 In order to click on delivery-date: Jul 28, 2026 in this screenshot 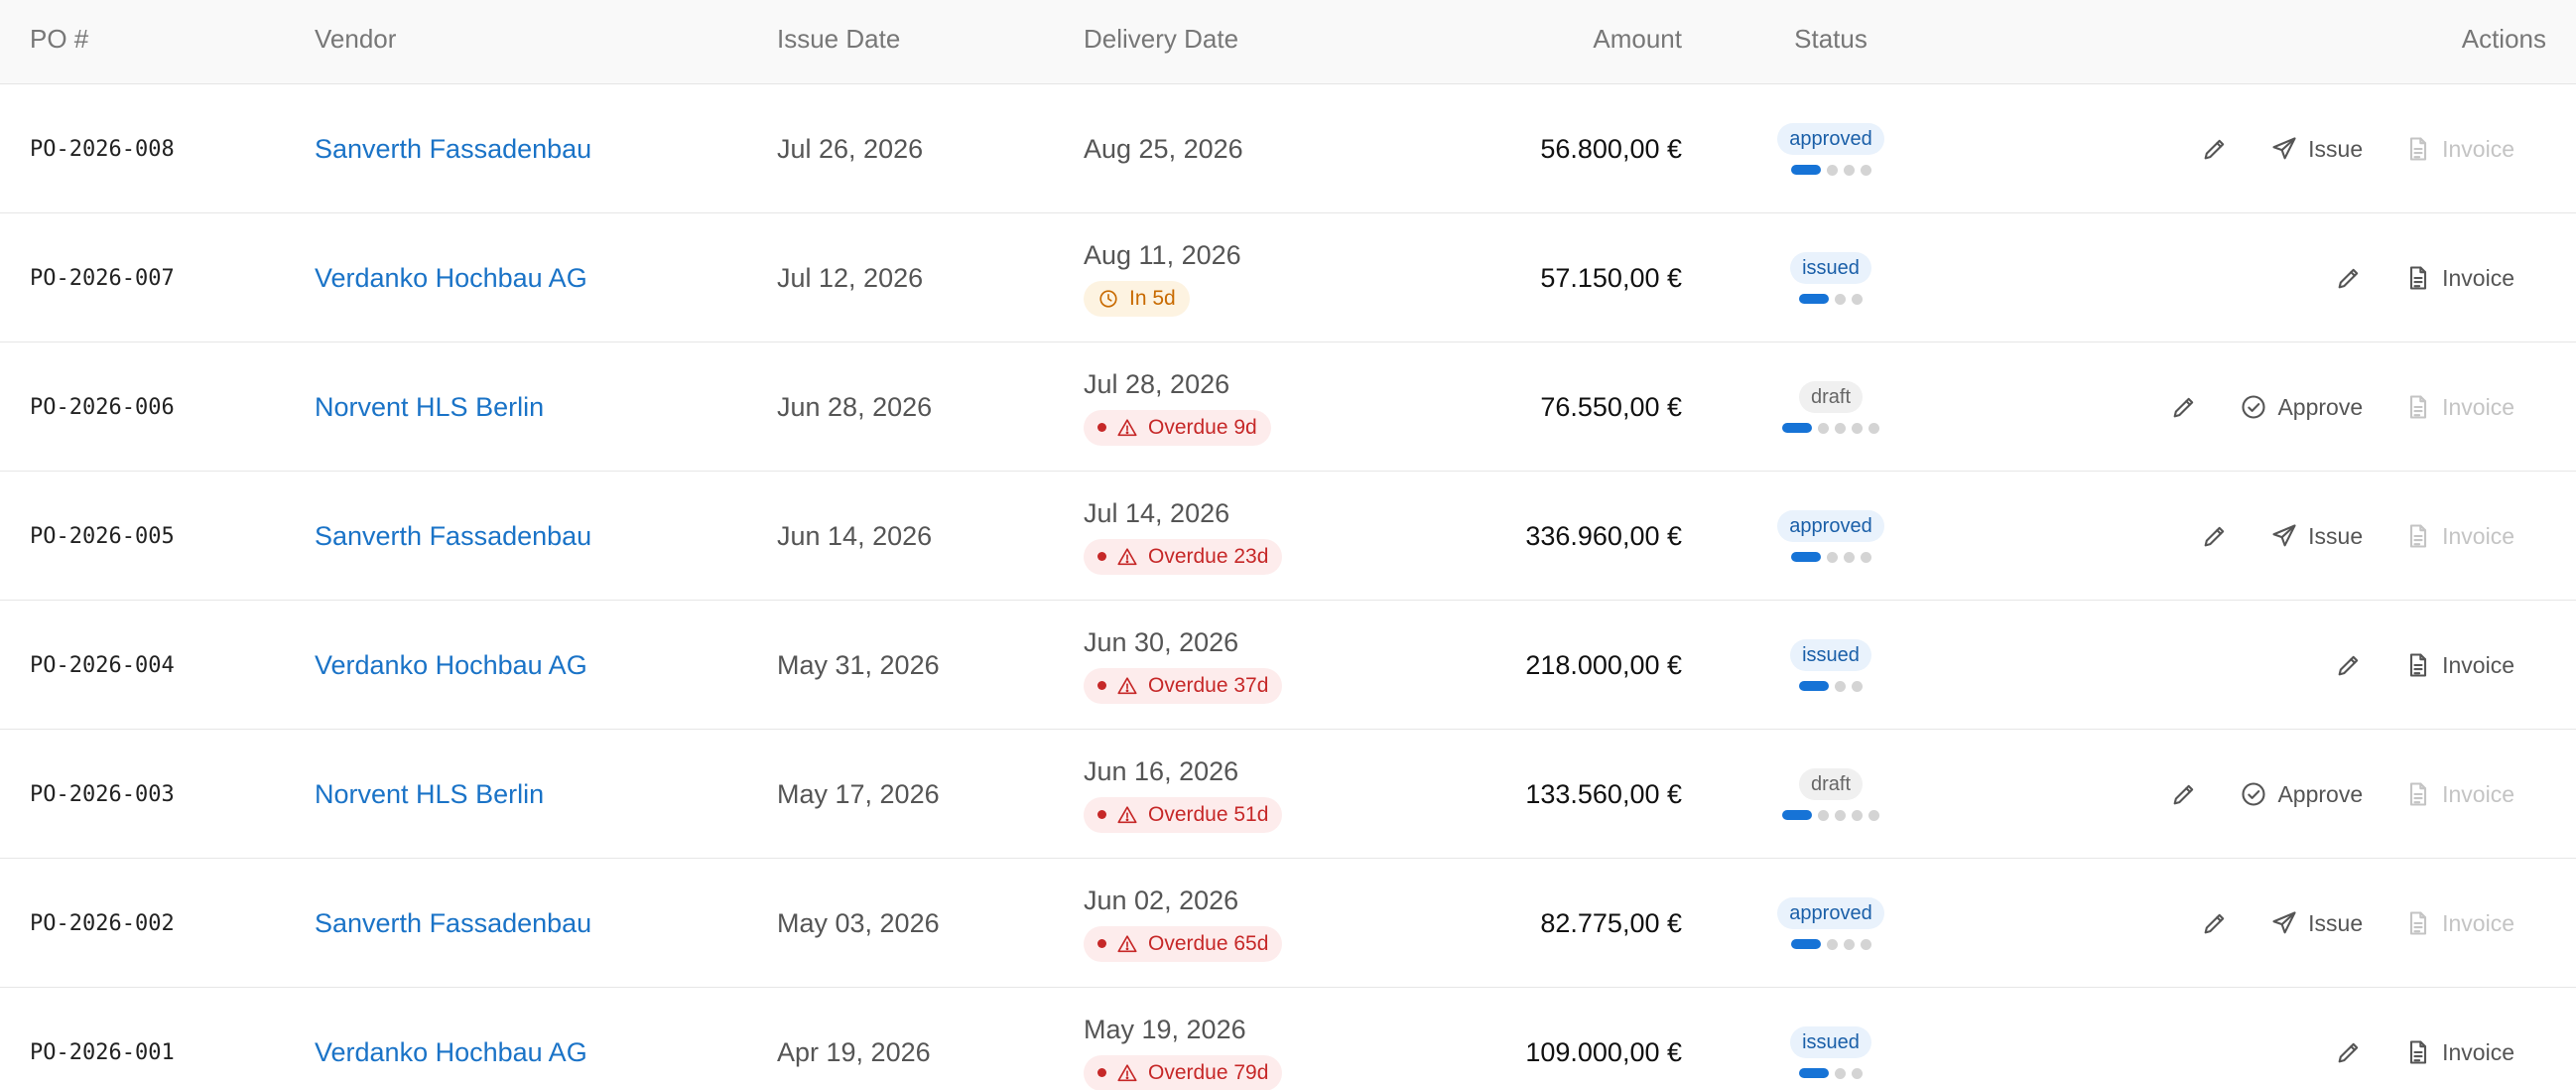, I will do `click(1157, 383)`.